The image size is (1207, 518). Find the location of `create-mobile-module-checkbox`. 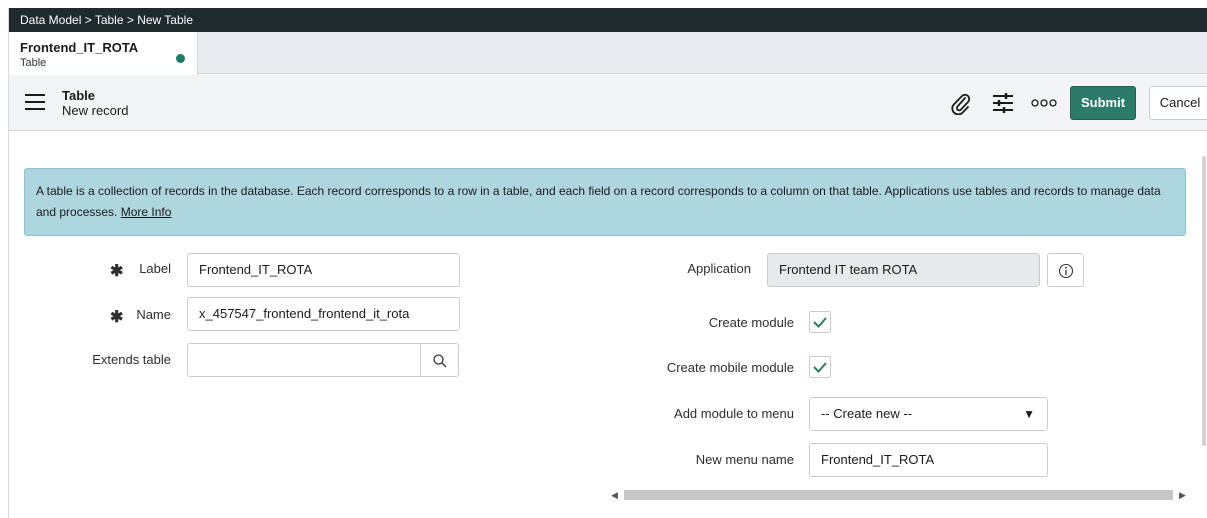

create-mobile-module-checkbox is located at coordinates (820, 367).